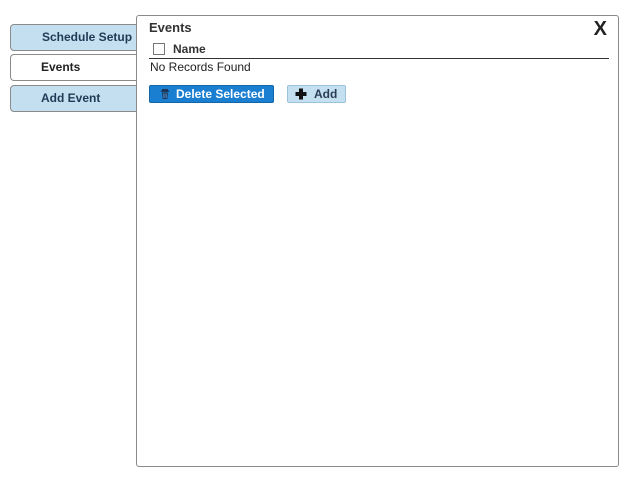 This screenshot has width=626, height=483. I want to click on tab-schedule-setup-label: Schedule Setup, so click(87, 37).